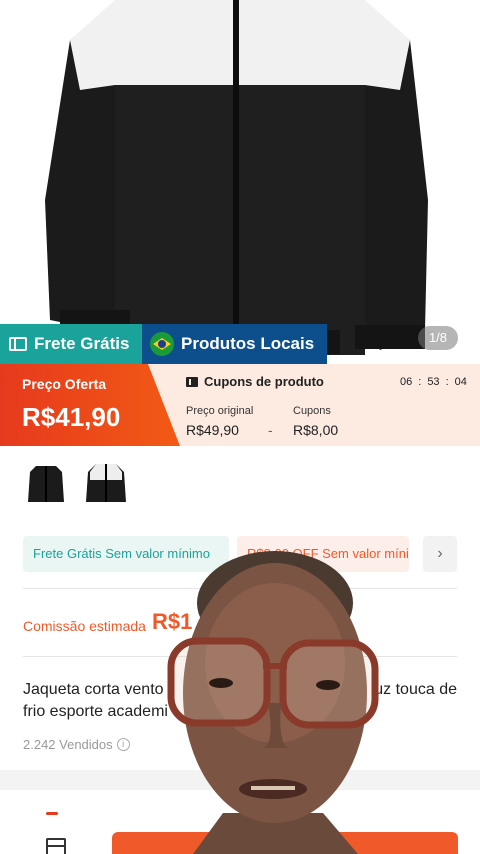 The width and height of the screenshot is (480, 854). I want to click on original-price-label: Preço original, so click(220, 411).